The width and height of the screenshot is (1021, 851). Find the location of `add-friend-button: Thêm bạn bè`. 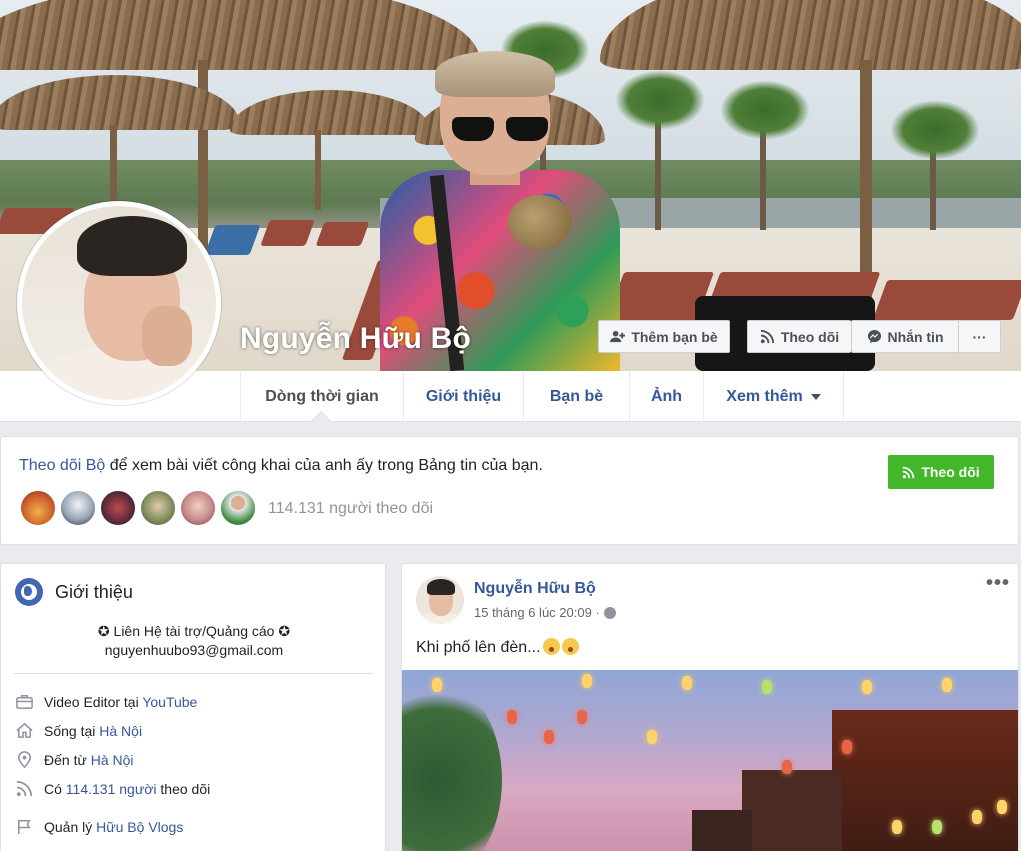

add-friend-button: Thêm bạn bè is located at coordinates (664, 336).